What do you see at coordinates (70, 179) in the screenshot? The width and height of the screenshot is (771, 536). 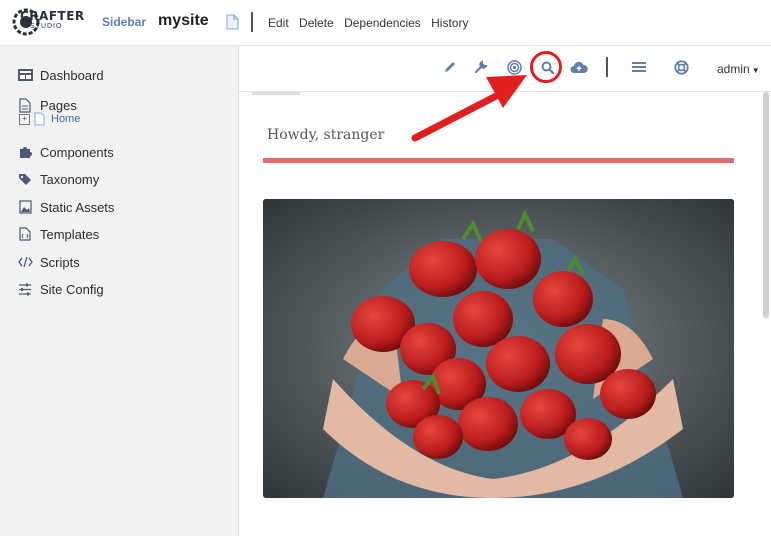 I see `sidebar-item-label: Taxonomy` at bounding box center [70, 179].